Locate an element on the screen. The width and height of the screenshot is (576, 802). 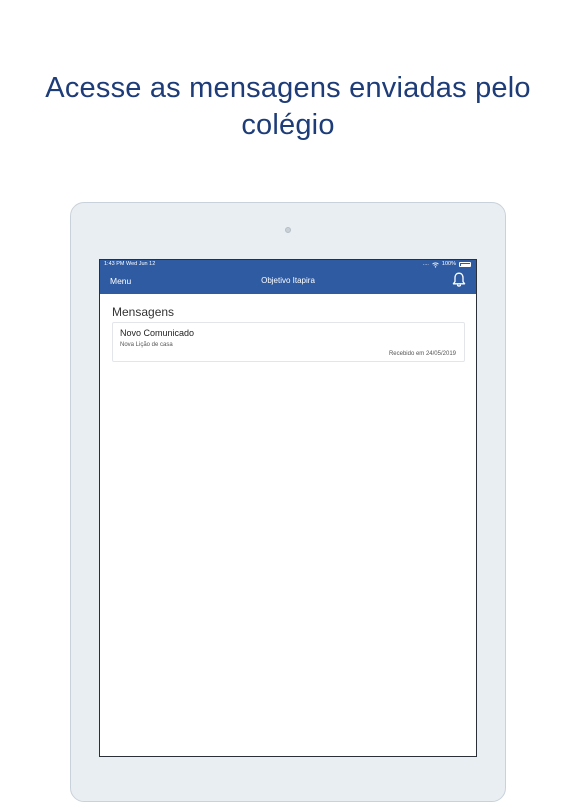
battery-icon is located at coordinates (465, 264).